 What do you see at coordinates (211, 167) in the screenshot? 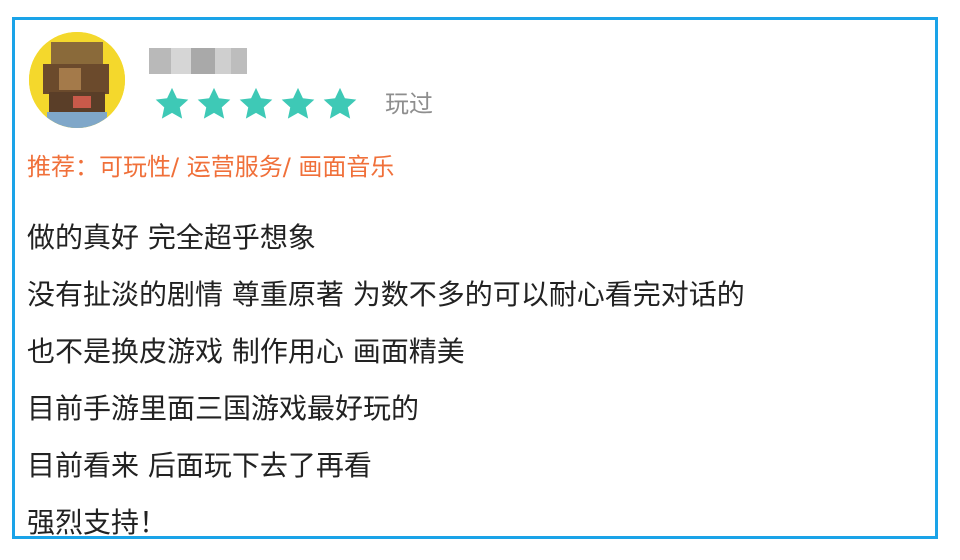
I see `recommend-tags: 推荐：可玩性/ 运营服务/ 画面音乐` at bounding box center [211, 167].